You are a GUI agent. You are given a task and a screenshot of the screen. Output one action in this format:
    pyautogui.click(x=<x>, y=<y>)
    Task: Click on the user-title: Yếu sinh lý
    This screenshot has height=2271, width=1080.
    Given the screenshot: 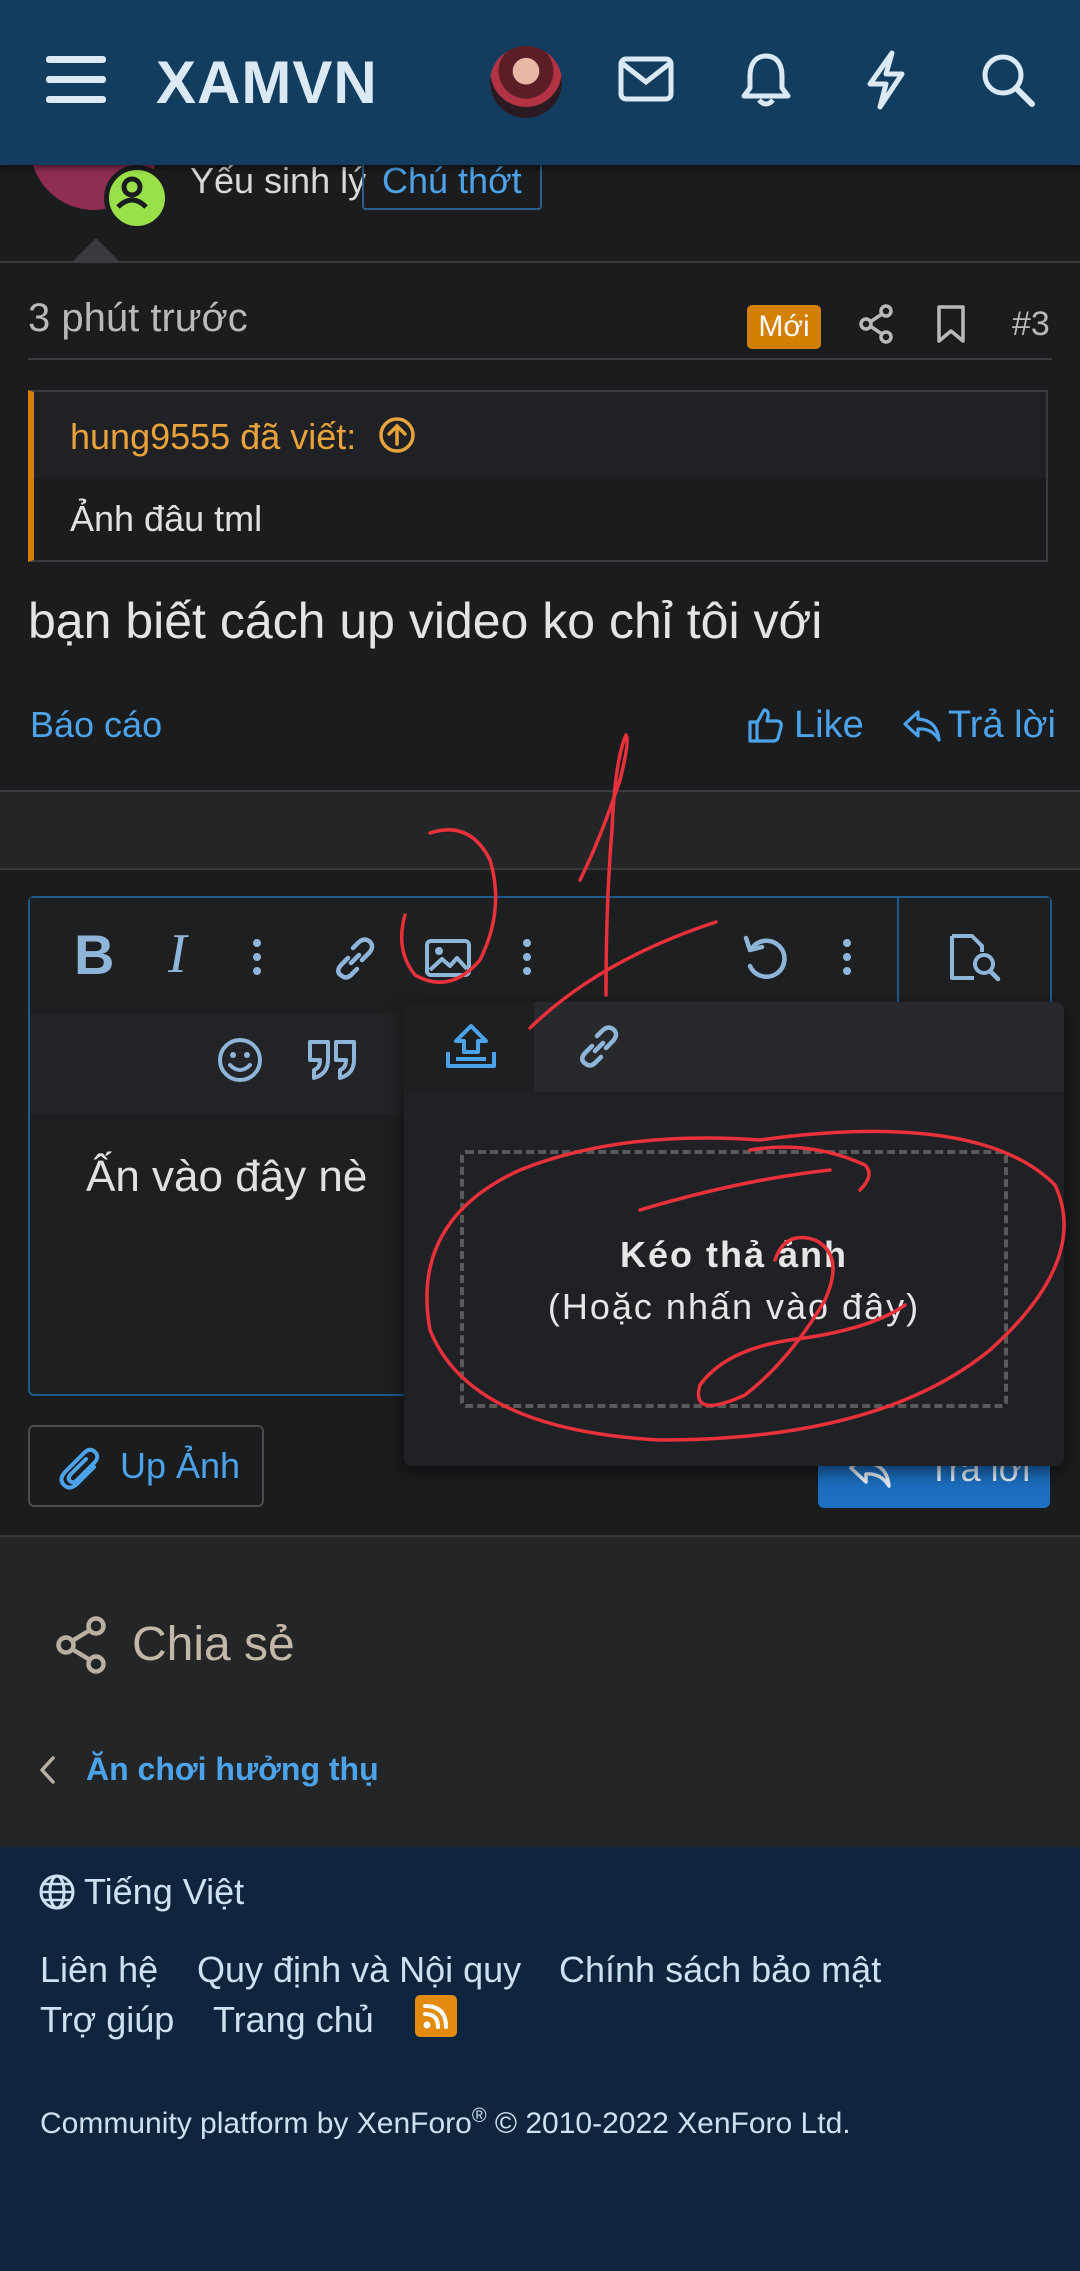 What is the action you would take?
    pyautogui.click(x=278, y=180)
    